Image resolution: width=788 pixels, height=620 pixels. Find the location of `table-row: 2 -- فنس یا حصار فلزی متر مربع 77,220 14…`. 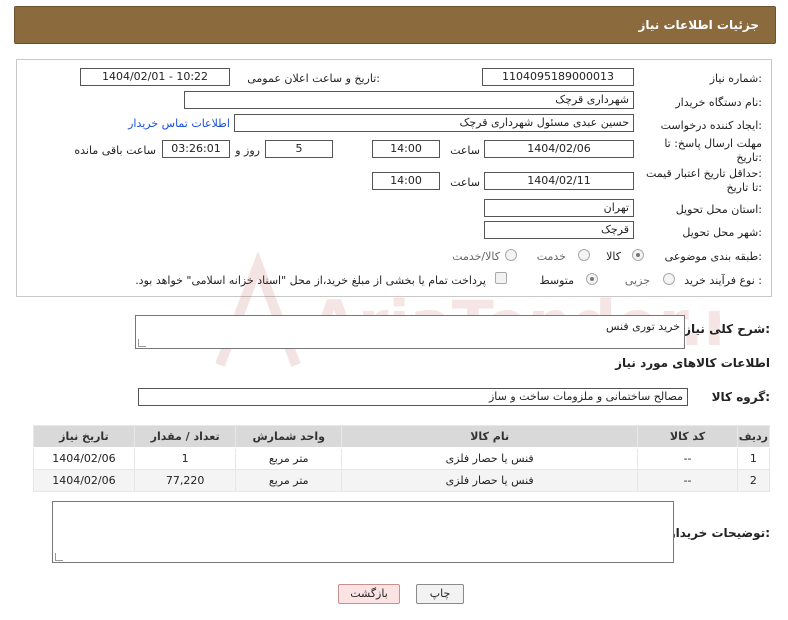

table-row: 2 -- فنس یا حصار فلزی متر مربع 77,220 14… is located at coordinates (402, 480).